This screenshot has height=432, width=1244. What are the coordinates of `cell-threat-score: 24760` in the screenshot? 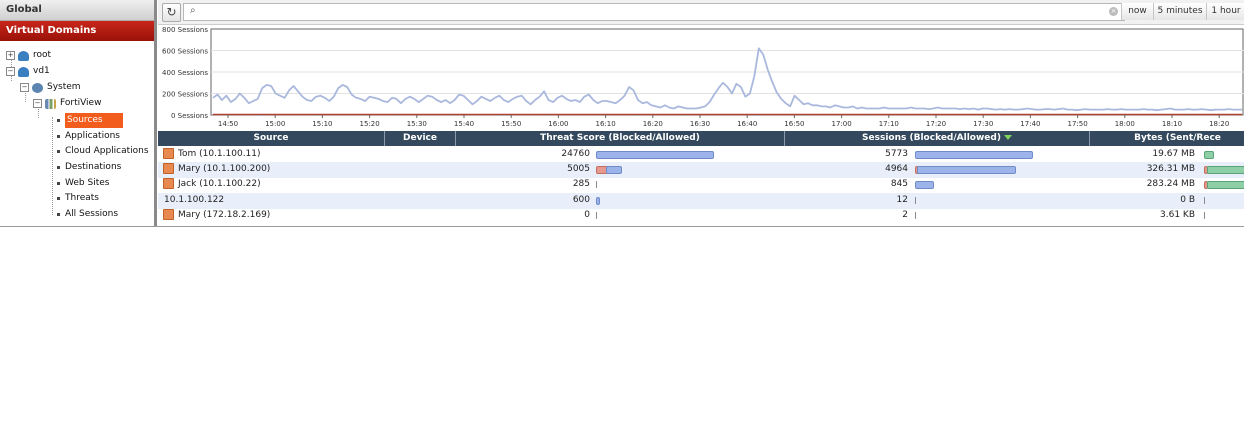 It's located at (575, 154).